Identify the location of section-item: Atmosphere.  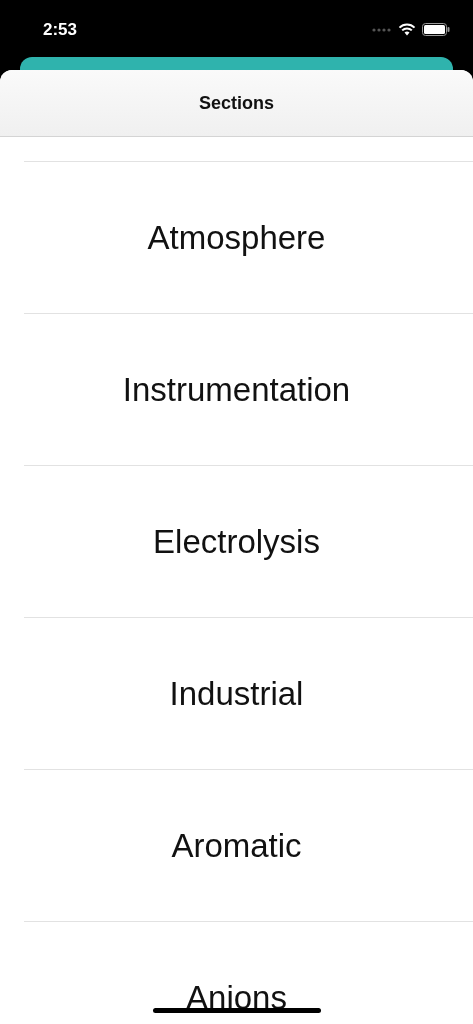
(236, 237).